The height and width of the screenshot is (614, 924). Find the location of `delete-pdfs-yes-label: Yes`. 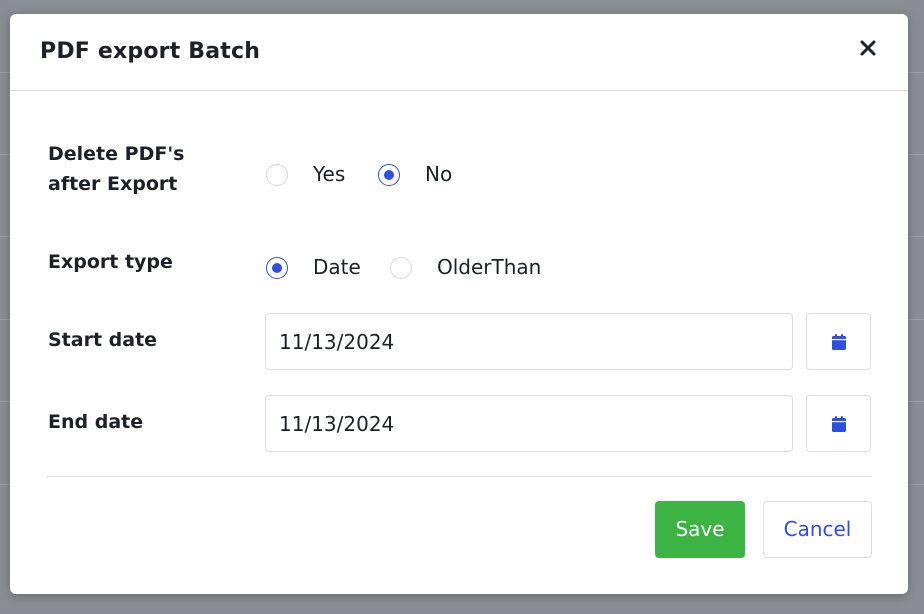

delete-pdfs-yes-label: Yes is located at coordinates (329, 174).